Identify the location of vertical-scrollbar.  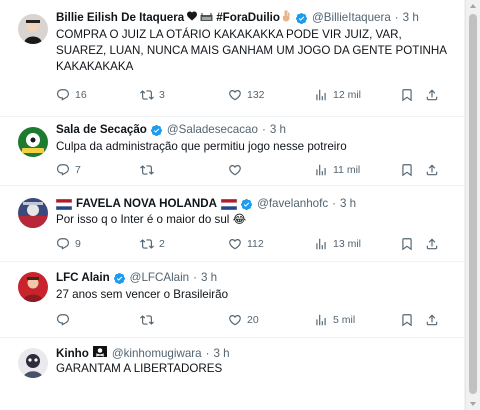
(472, 205).